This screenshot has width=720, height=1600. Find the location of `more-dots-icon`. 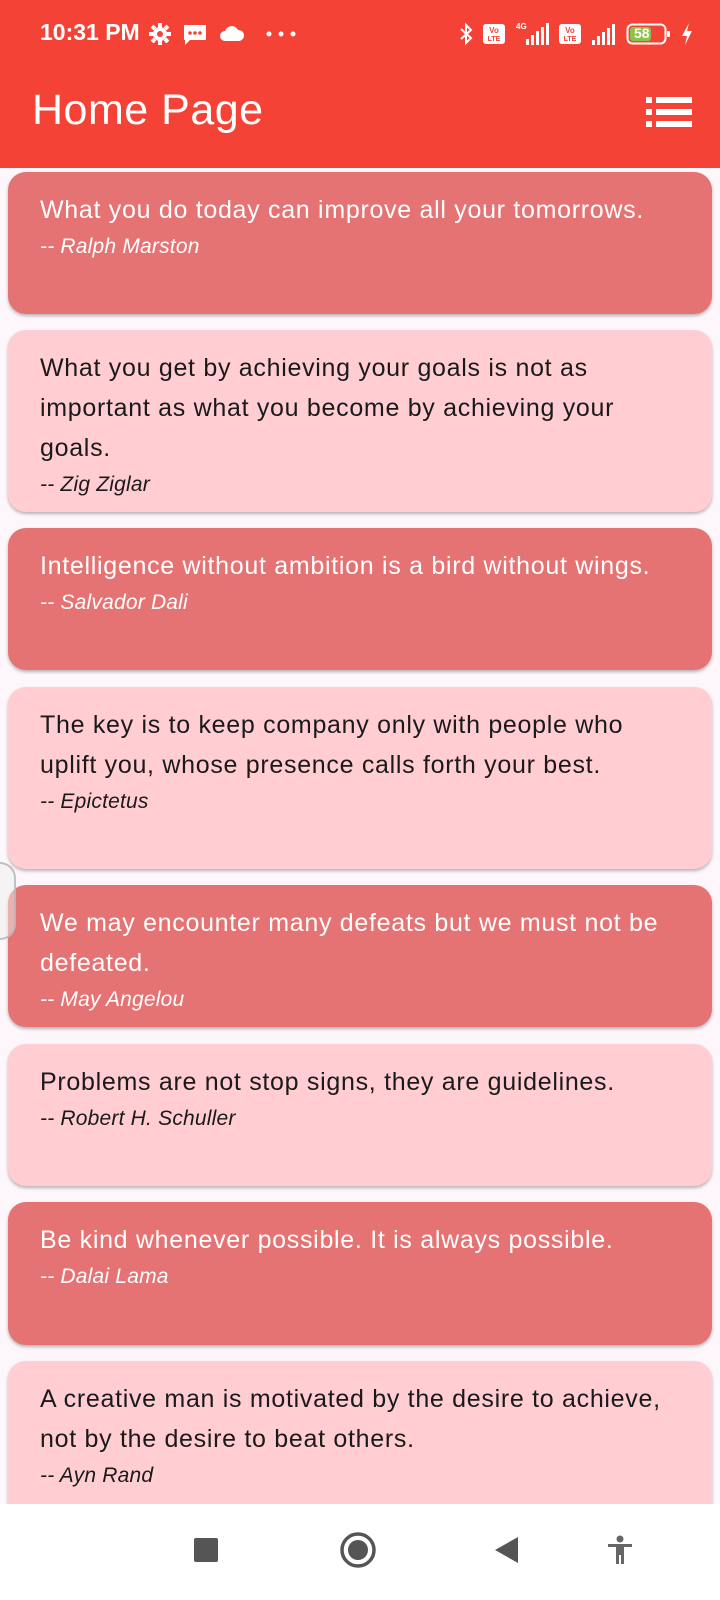

more-dots-icon is located at coordinates (277, 34).